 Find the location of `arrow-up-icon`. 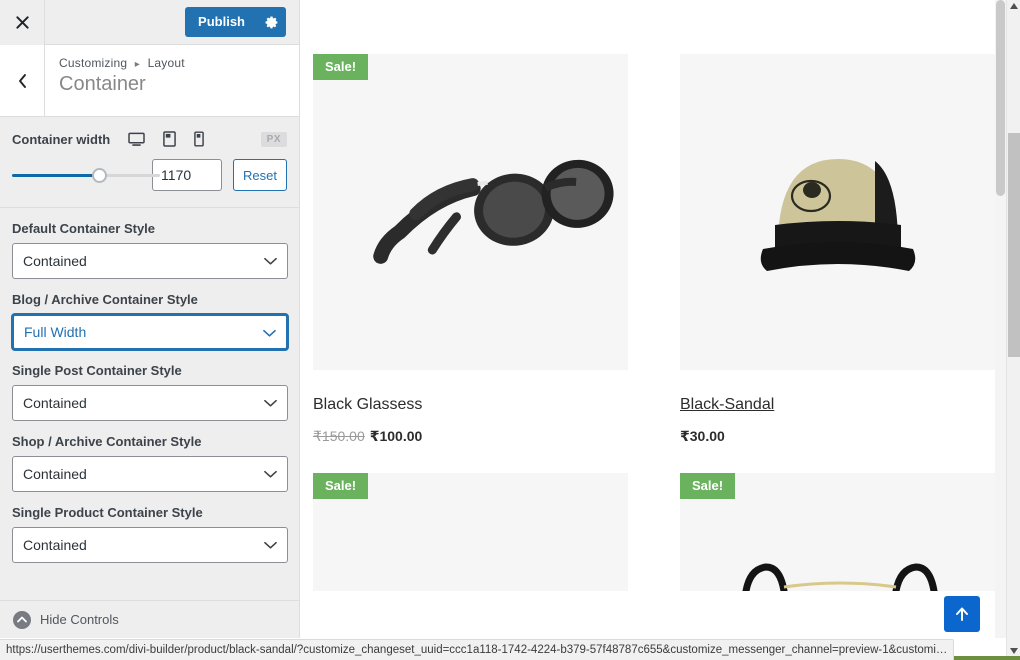

arrow-up-icon is located at coordinates (962, 614).